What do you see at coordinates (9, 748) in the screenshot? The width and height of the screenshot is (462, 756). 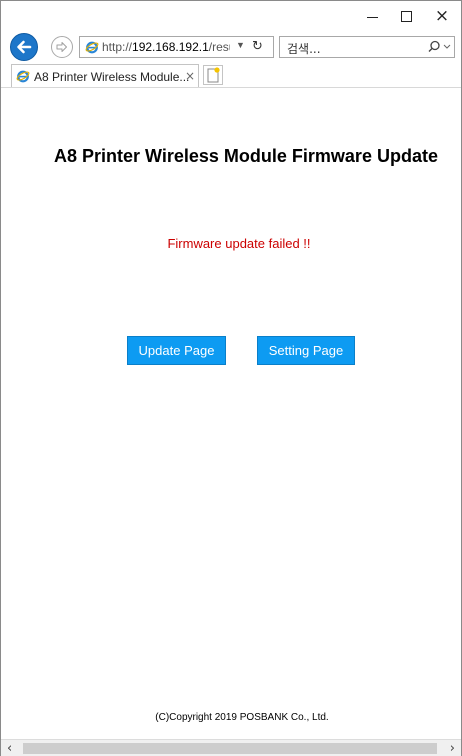 I see `scroll-left-icon: ‹` at bounding box center [9, 748].